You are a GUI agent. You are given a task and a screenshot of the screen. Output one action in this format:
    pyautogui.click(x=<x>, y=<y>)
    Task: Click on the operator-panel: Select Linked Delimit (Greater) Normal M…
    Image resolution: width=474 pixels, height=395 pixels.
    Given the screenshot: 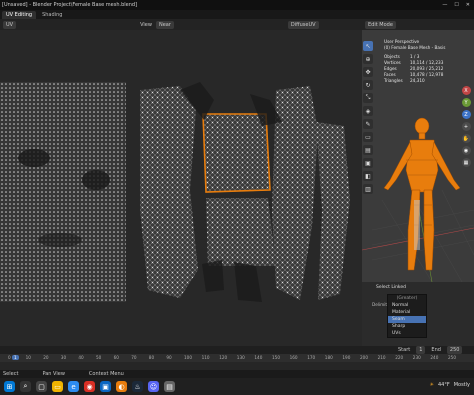 What is the action you would take?
    pyautogui.click(x=418, y=314)
    